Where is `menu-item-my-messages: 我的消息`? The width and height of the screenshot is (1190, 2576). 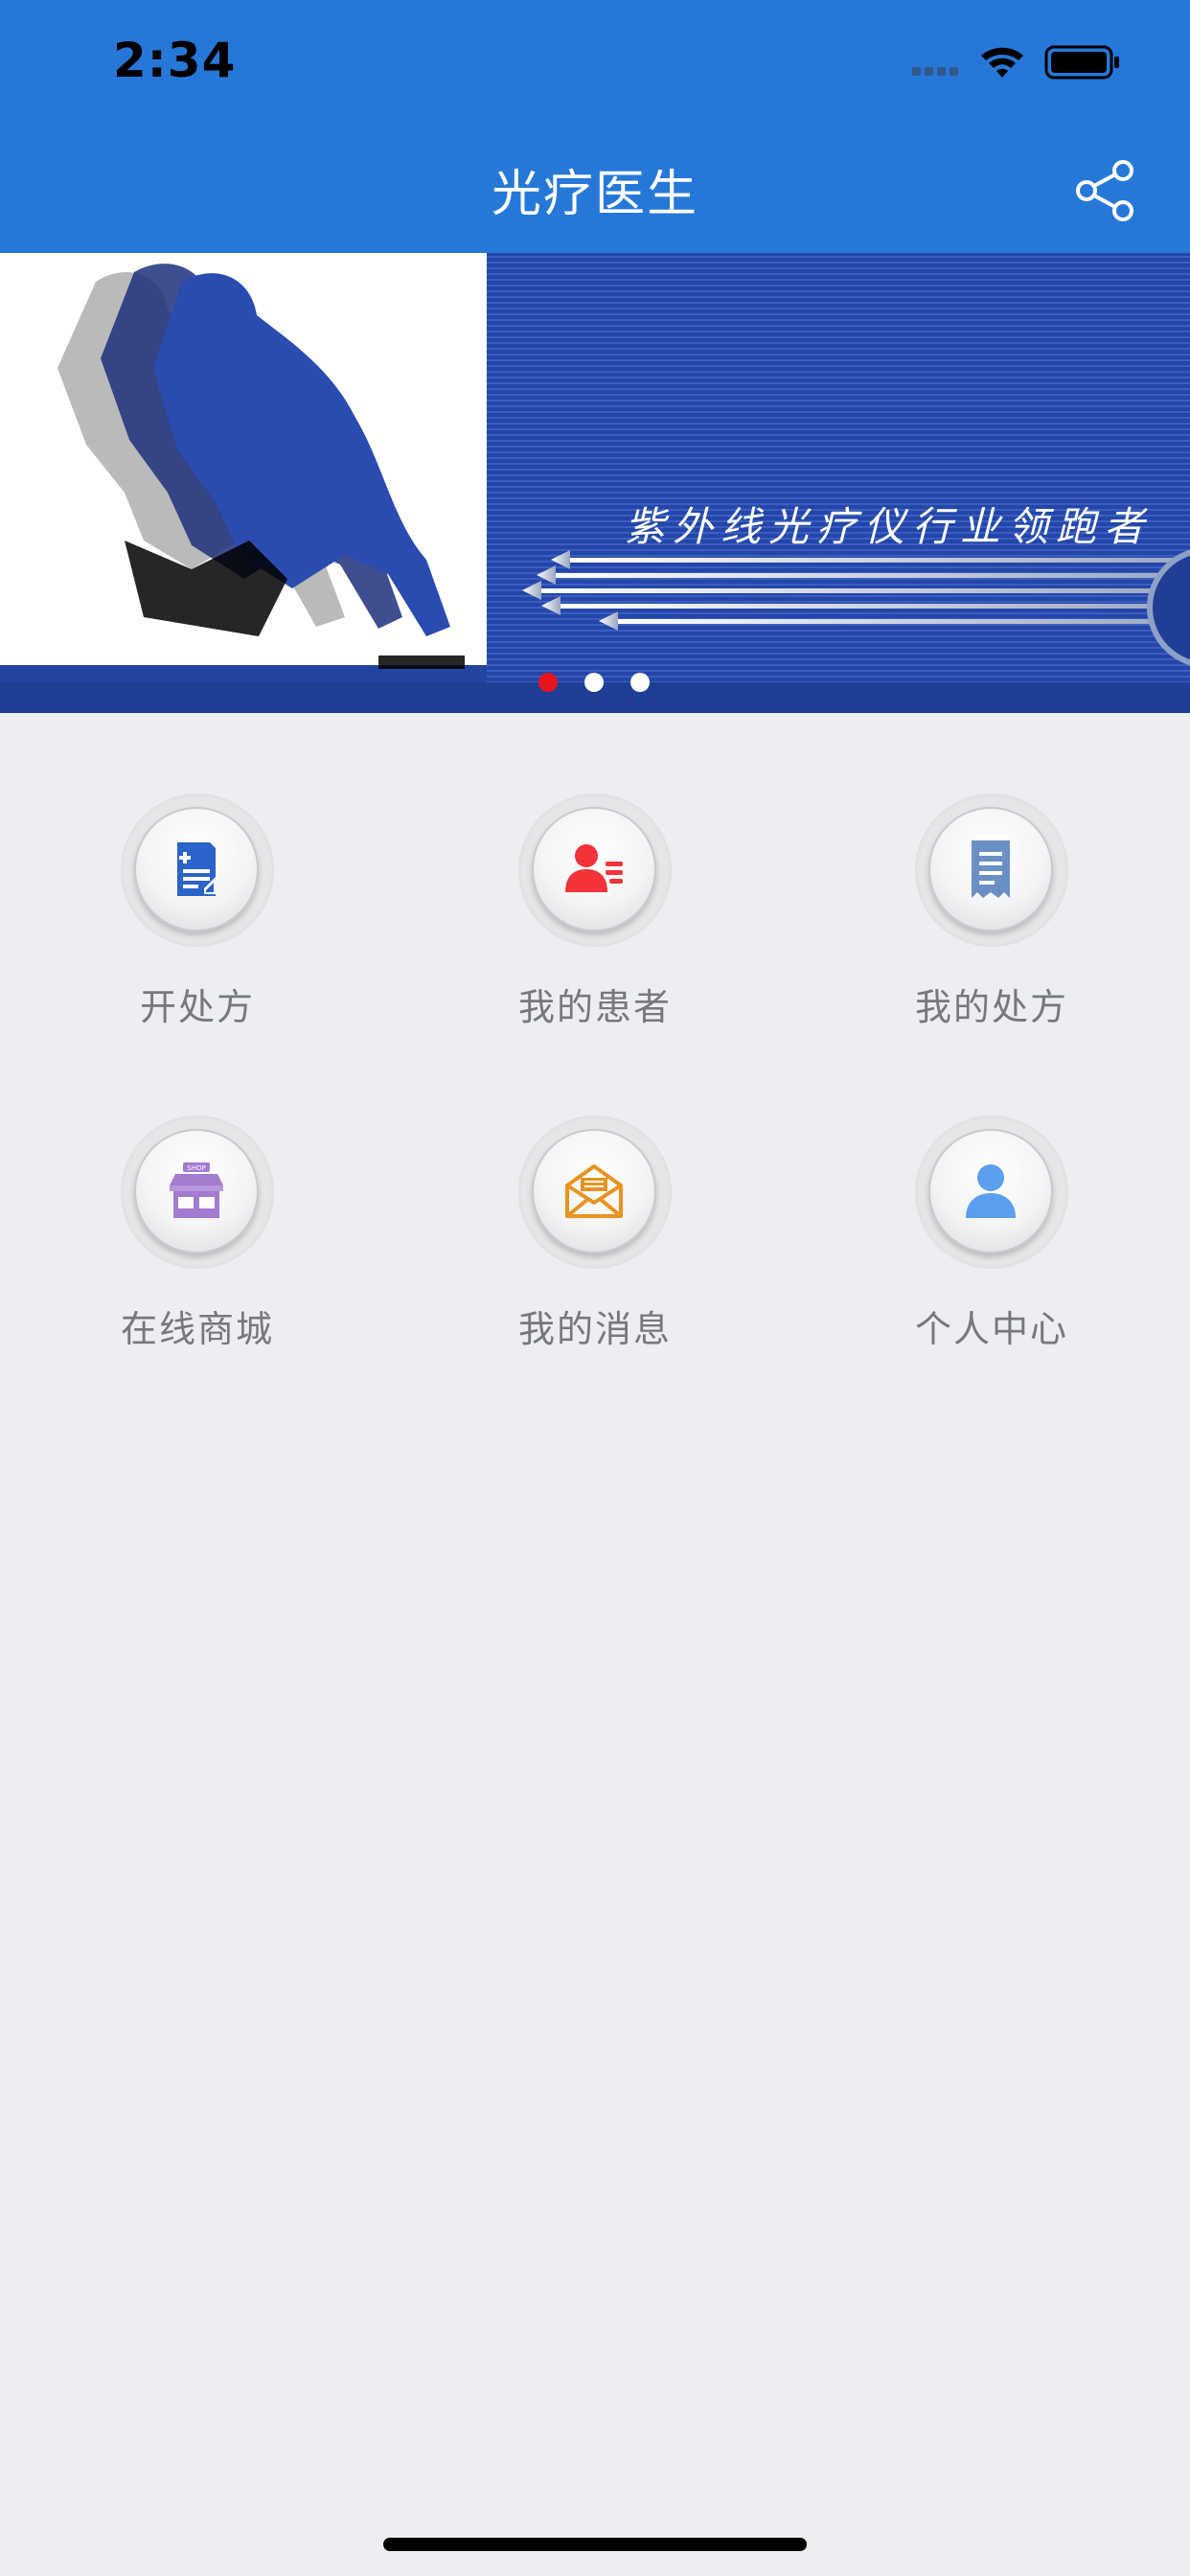 menu-item-my-messages: 我的消息 is located at coordinates (595, 1192).